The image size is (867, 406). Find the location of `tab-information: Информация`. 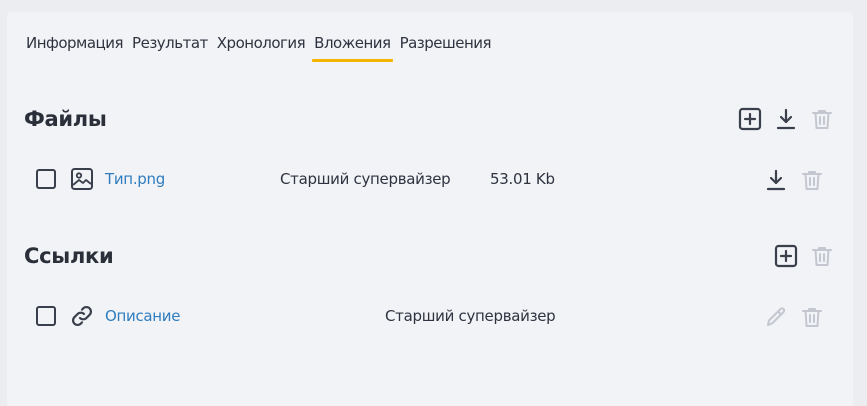

tab-information: Информация is located at coordinates (75, 48).